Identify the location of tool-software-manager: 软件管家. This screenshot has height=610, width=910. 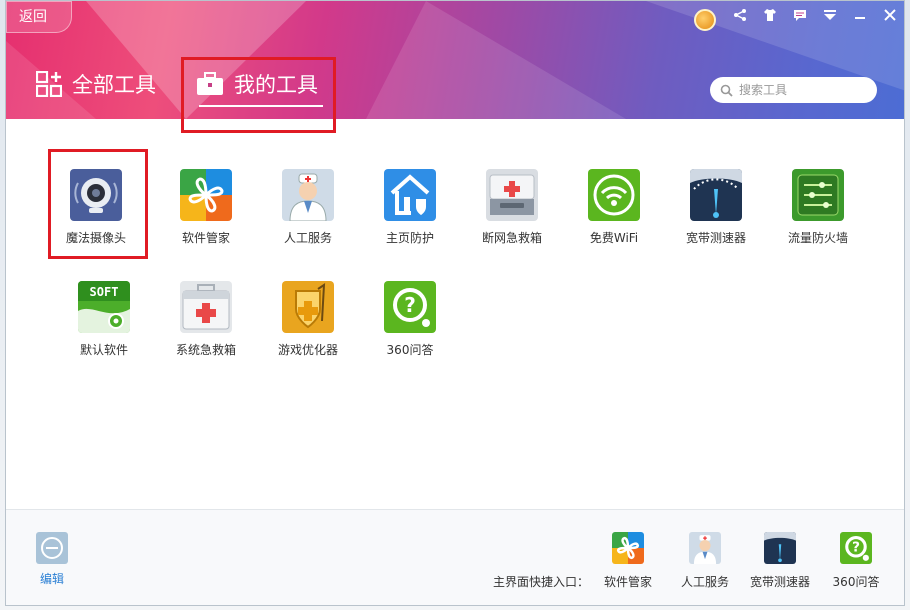
(206, 214).